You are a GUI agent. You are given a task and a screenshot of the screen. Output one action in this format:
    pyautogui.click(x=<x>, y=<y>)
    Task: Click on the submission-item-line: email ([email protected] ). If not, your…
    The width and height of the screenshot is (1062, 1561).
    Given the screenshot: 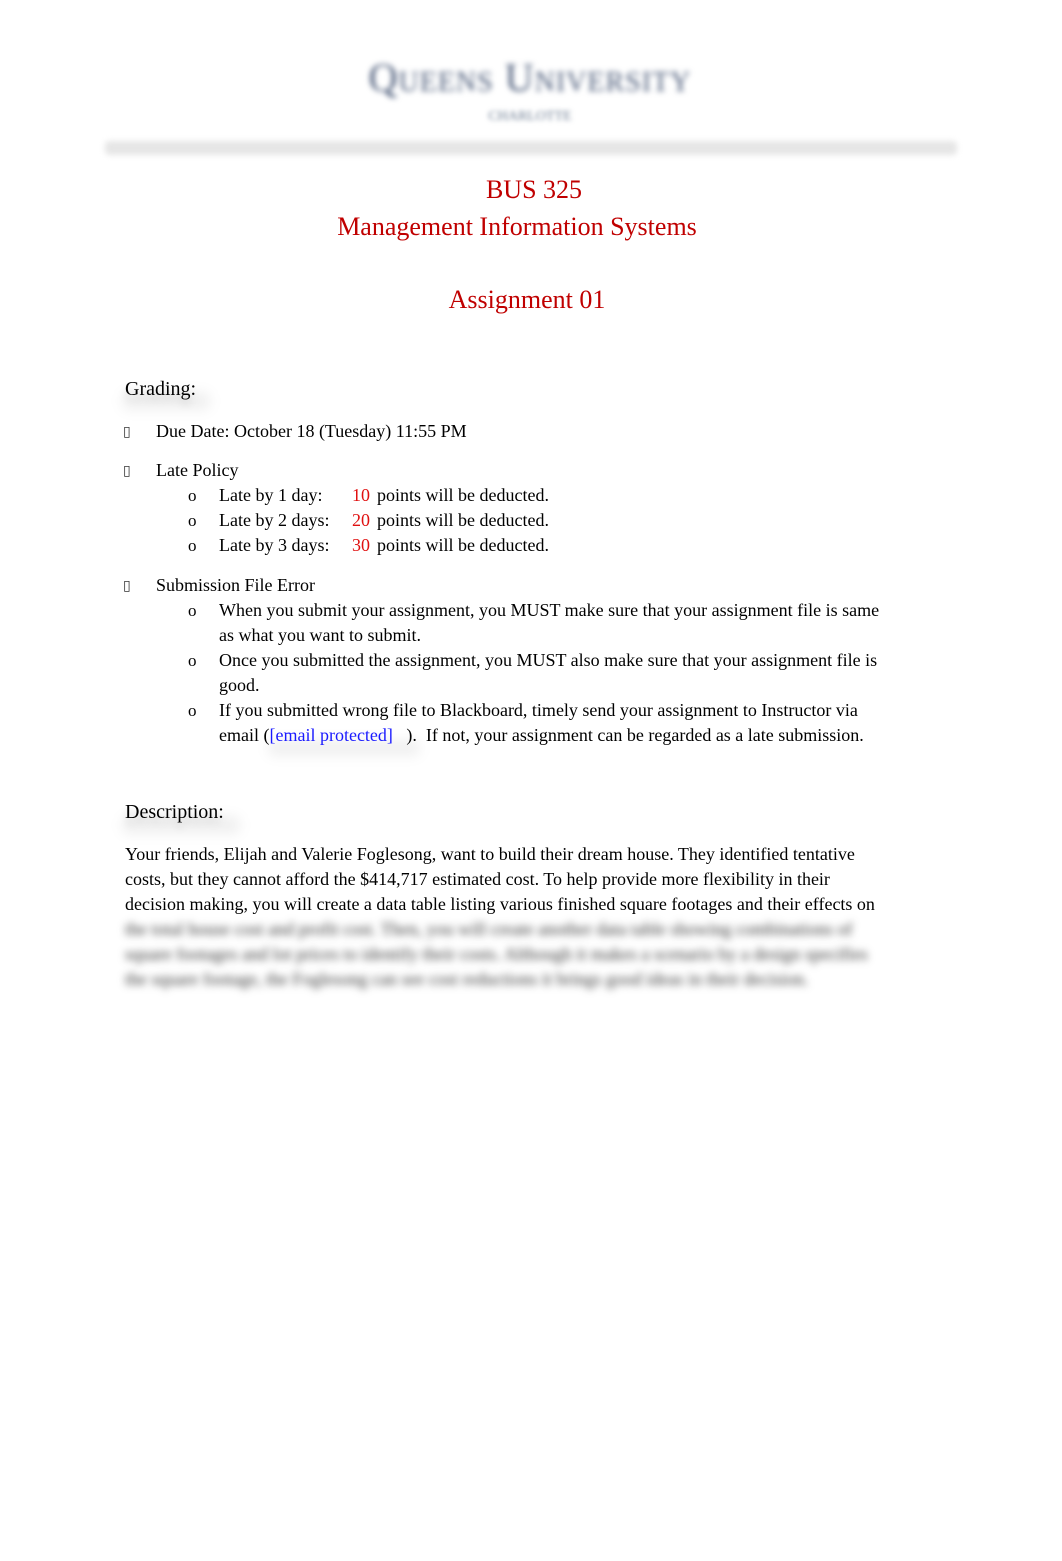 What is the action you would take?
    pyautogui.click(x=541, y=735)
    